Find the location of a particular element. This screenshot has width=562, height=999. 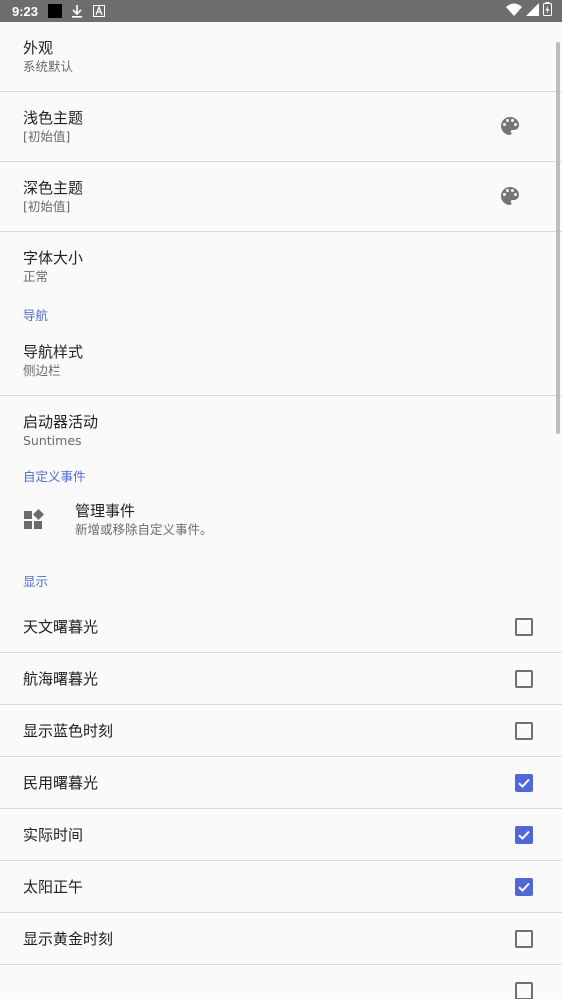

light-theme-summary: [初始值] is located at coordinates (47, 136).